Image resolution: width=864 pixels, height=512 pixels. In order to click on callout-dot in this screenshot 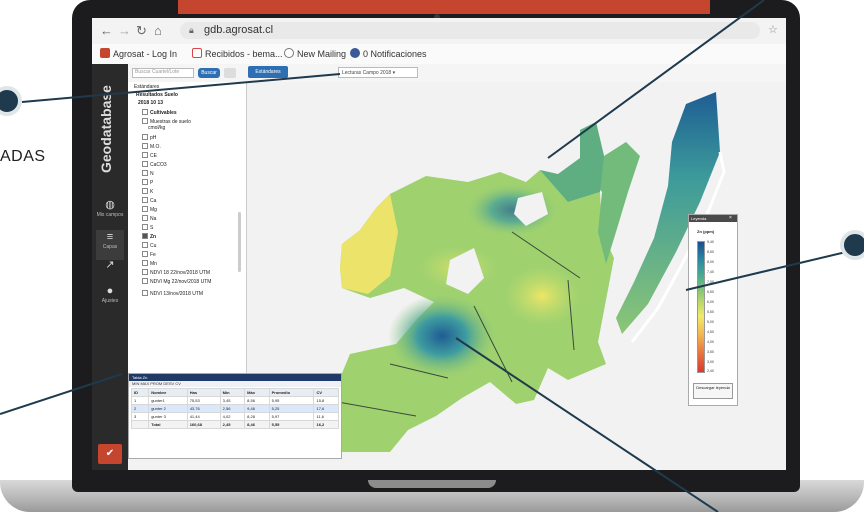, I will do `click(852, 245)`.